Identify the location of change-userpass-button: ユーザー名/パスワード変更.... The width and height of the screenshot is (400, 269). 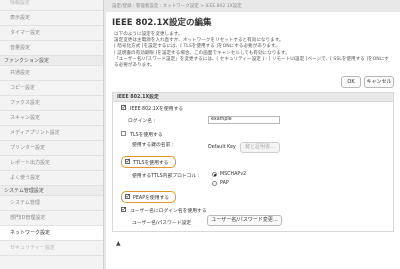
(244, 220).